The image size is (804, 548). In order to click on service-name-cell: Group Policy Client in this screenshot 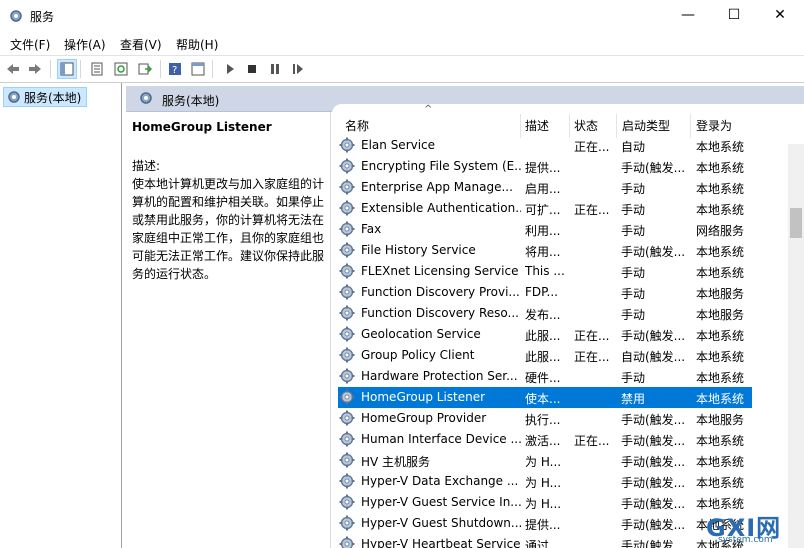, I will do `click(418, 355)`.